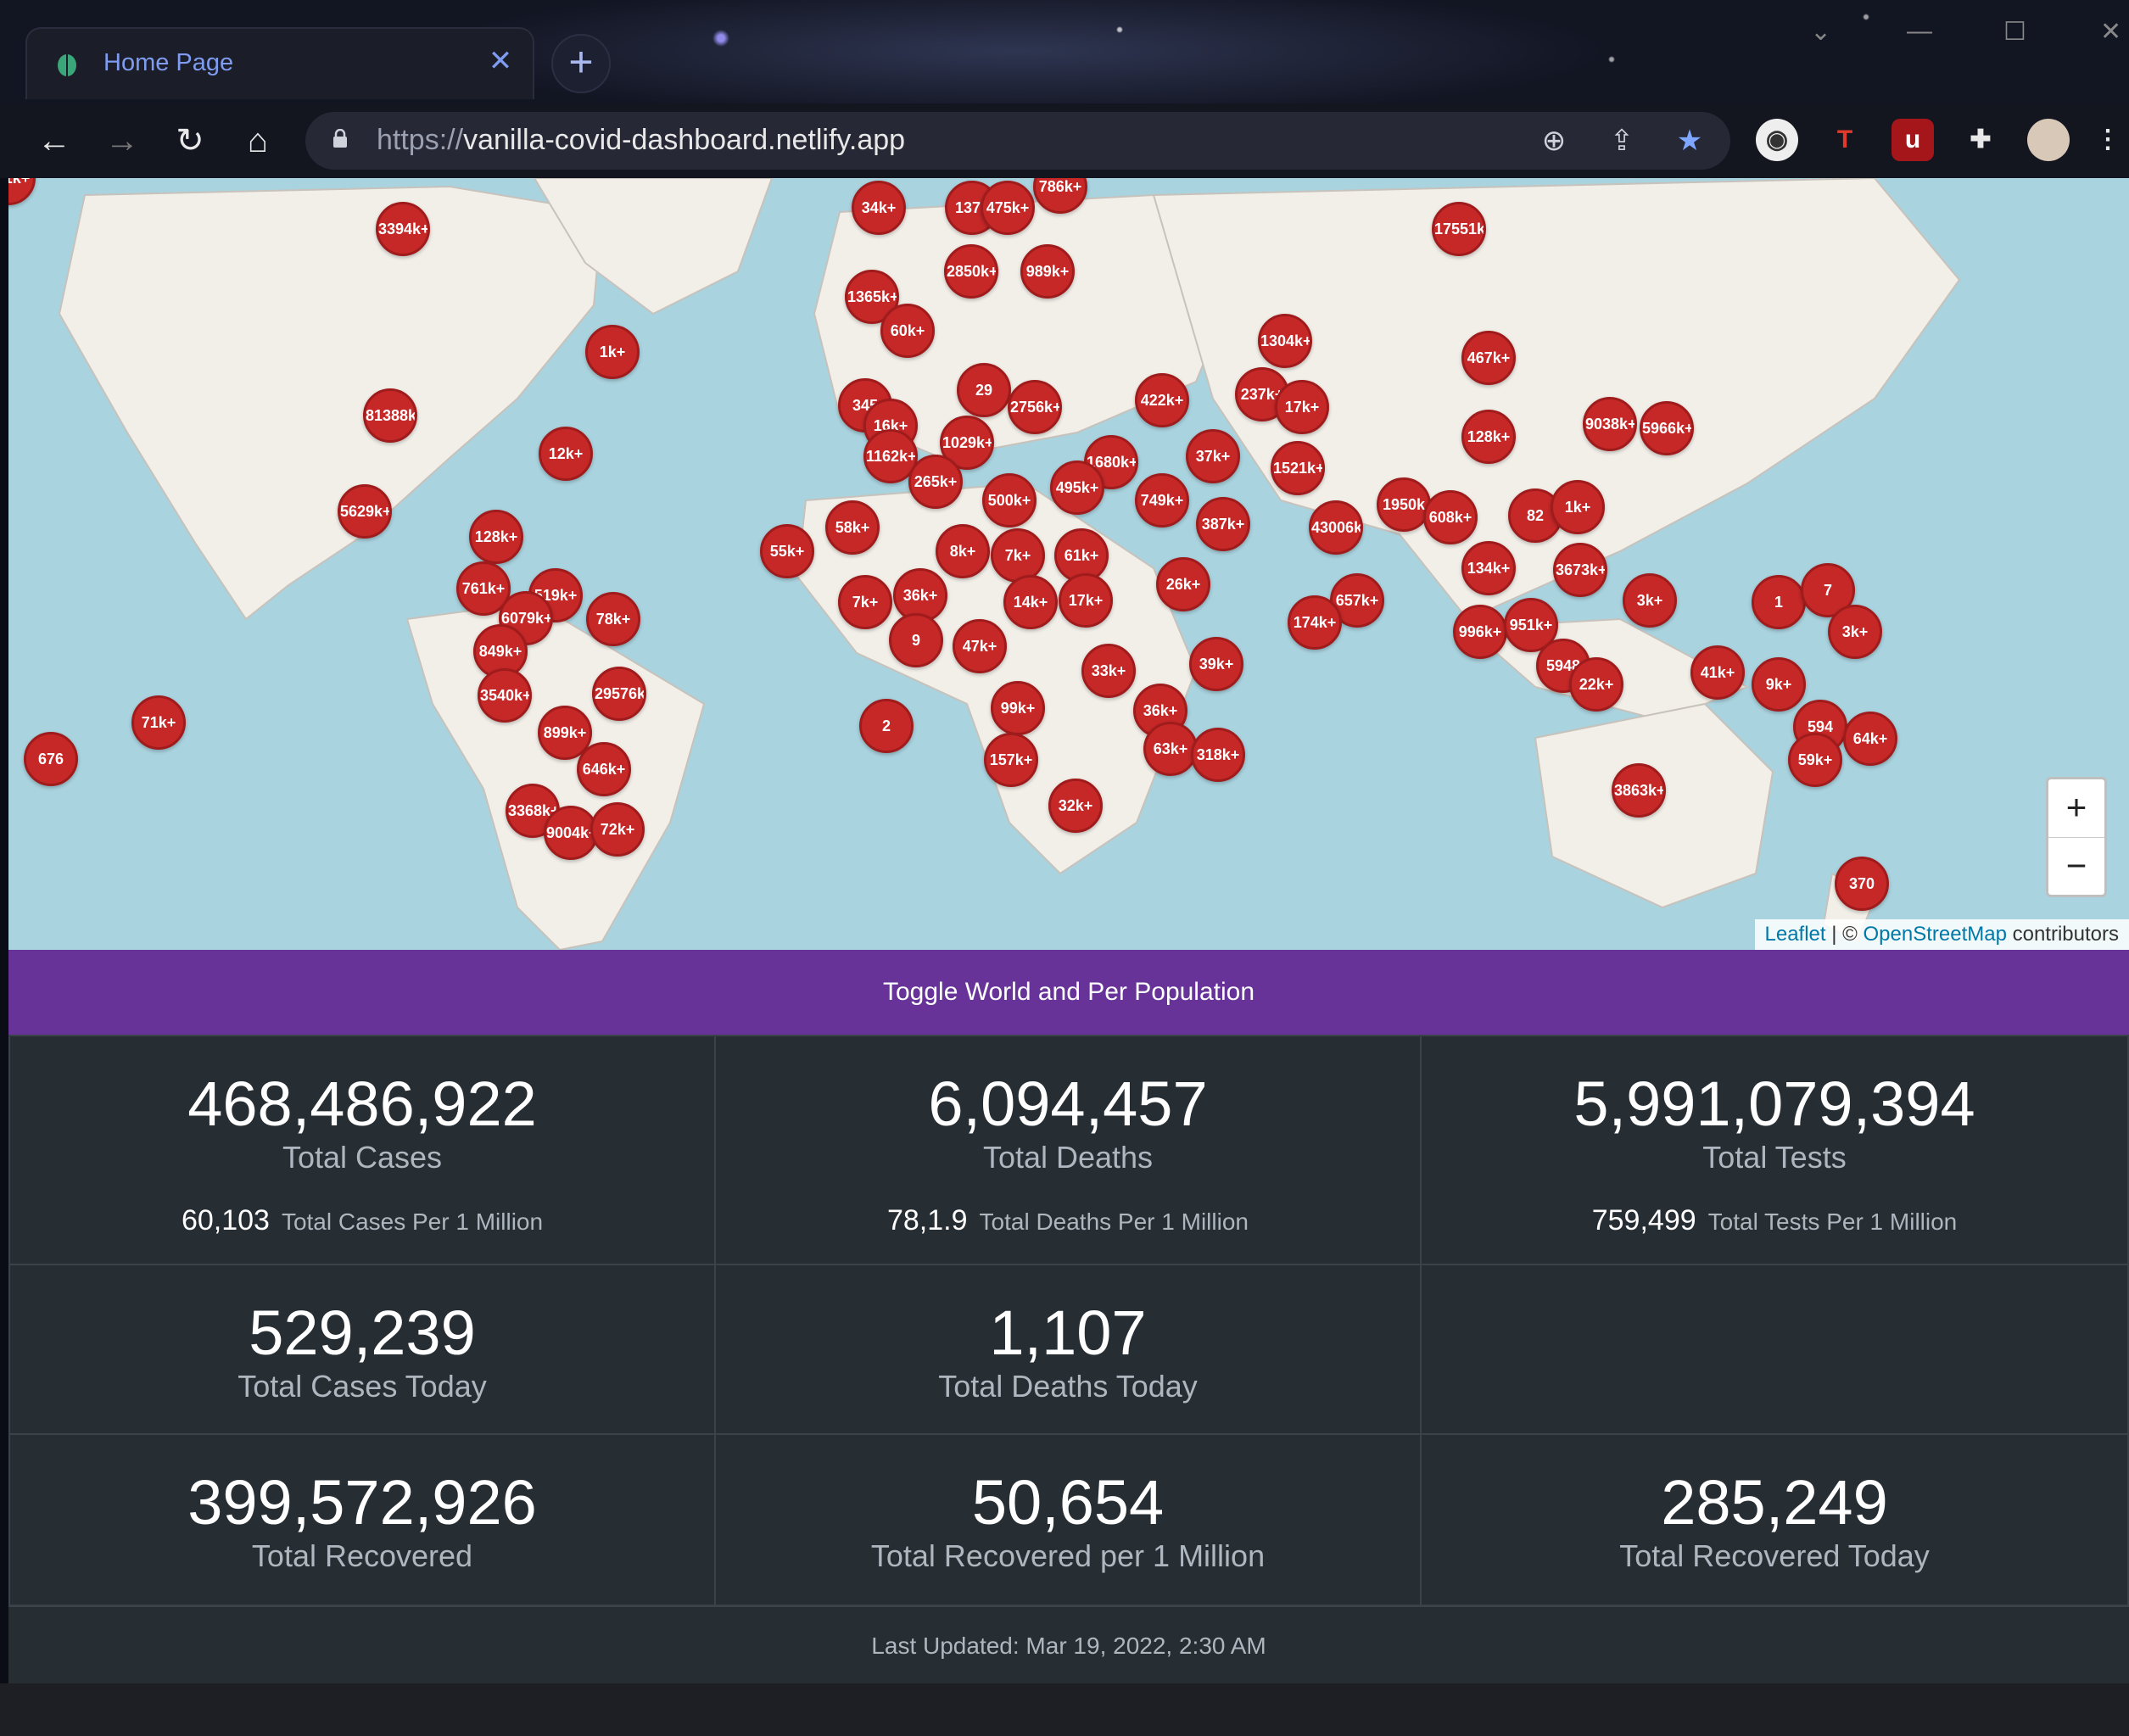  What do you see at coordinates (2014, 32) in the screenshot?
I see `maximize-icon: ☐` at bounding box center [2014, 32].